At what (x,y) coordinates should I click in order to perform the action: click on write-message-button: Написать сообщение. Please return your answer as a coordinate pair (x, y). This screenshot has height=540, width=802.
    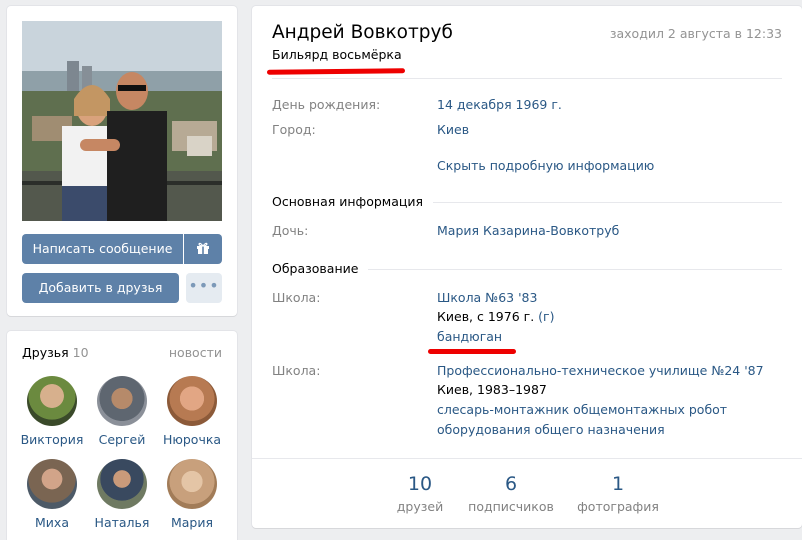
    Looking at the image, I should click on (102, 249).